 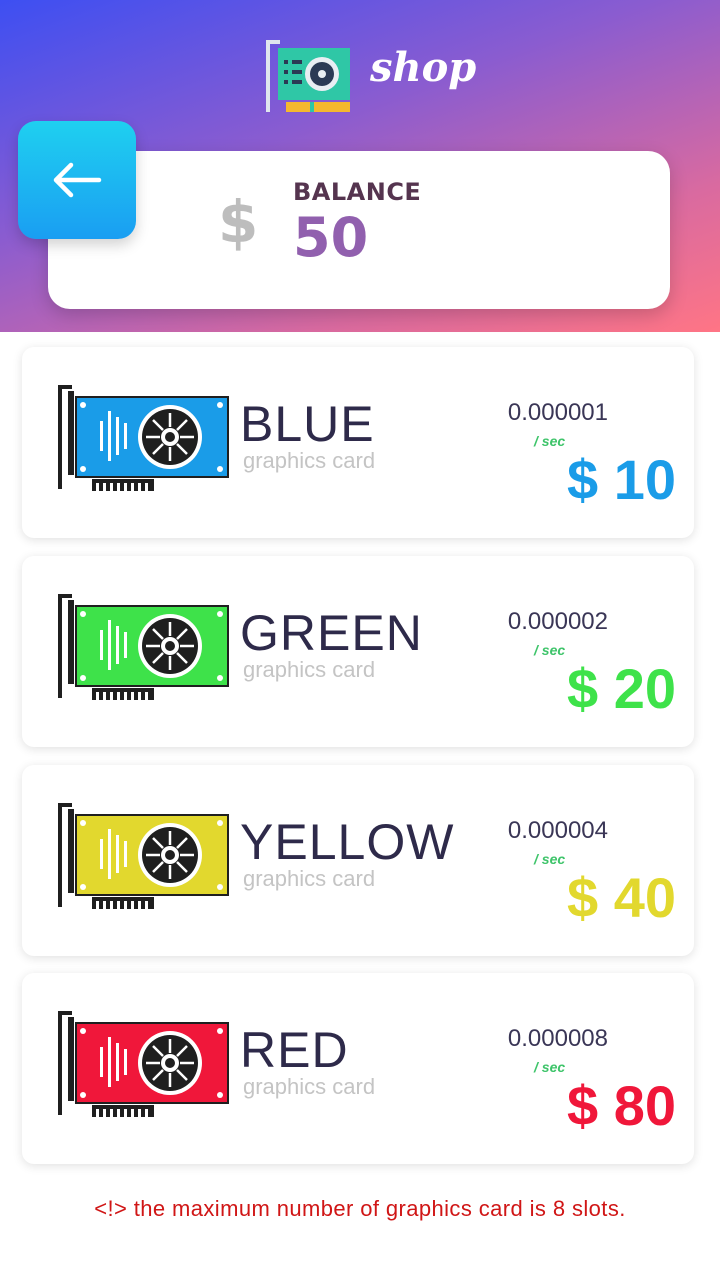 I want to click on dollar-icon: $, so click(x=238, y=222).